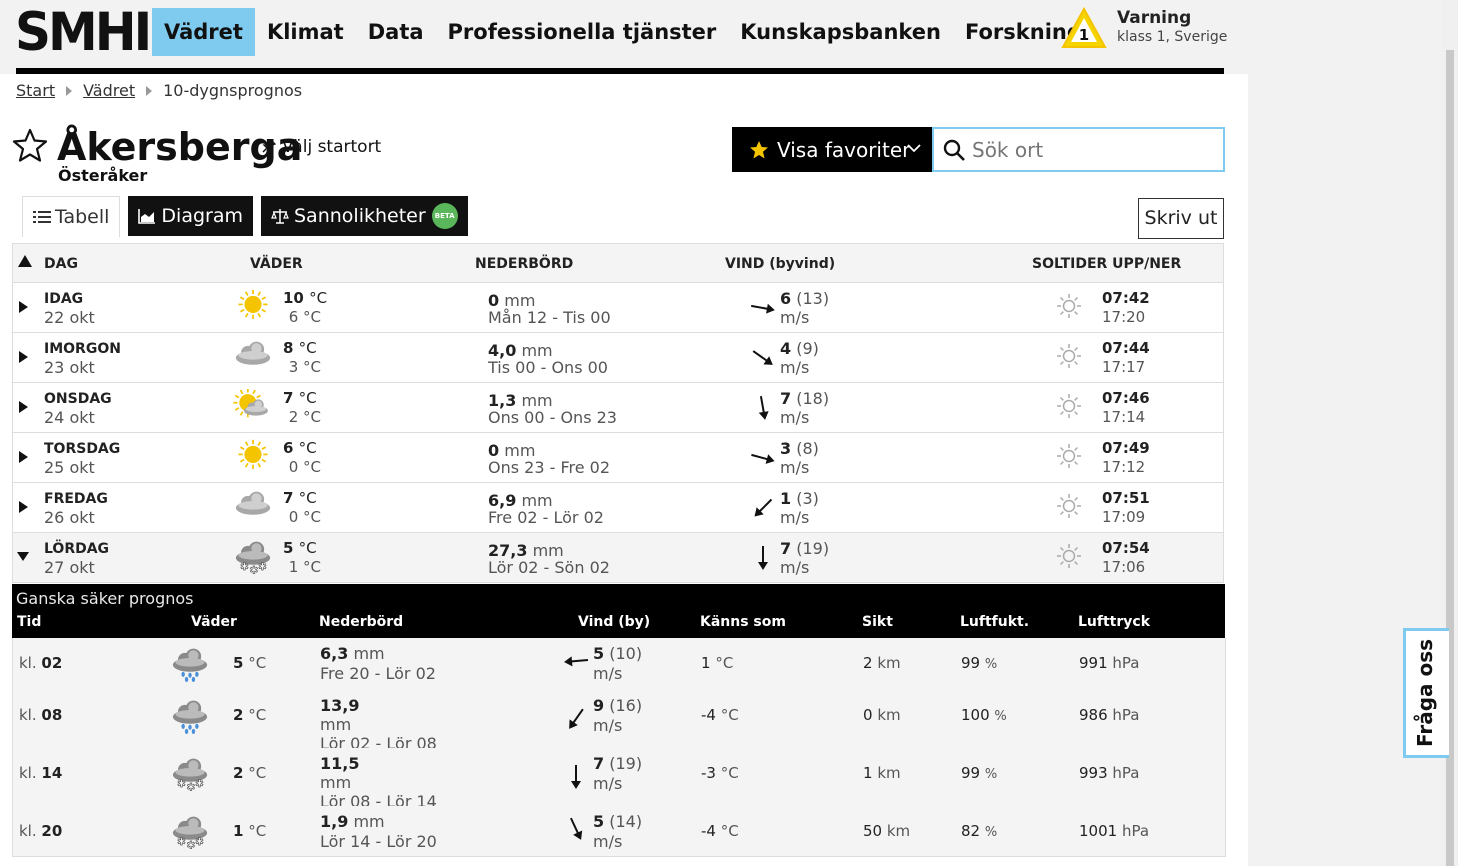  What do you see at coordinates (304, 367) in the screenshot?
I see `temp-min: 3 °C` at bounding box center [304, 367].